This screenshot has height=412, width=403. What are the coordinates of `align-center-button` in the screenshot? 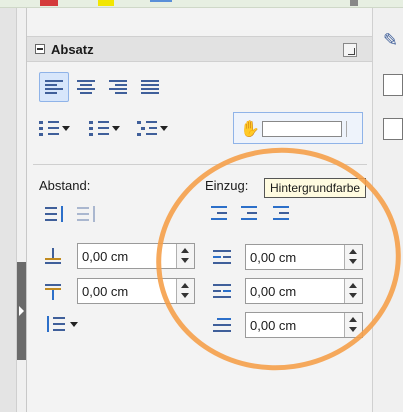 It's located at (86, 87).